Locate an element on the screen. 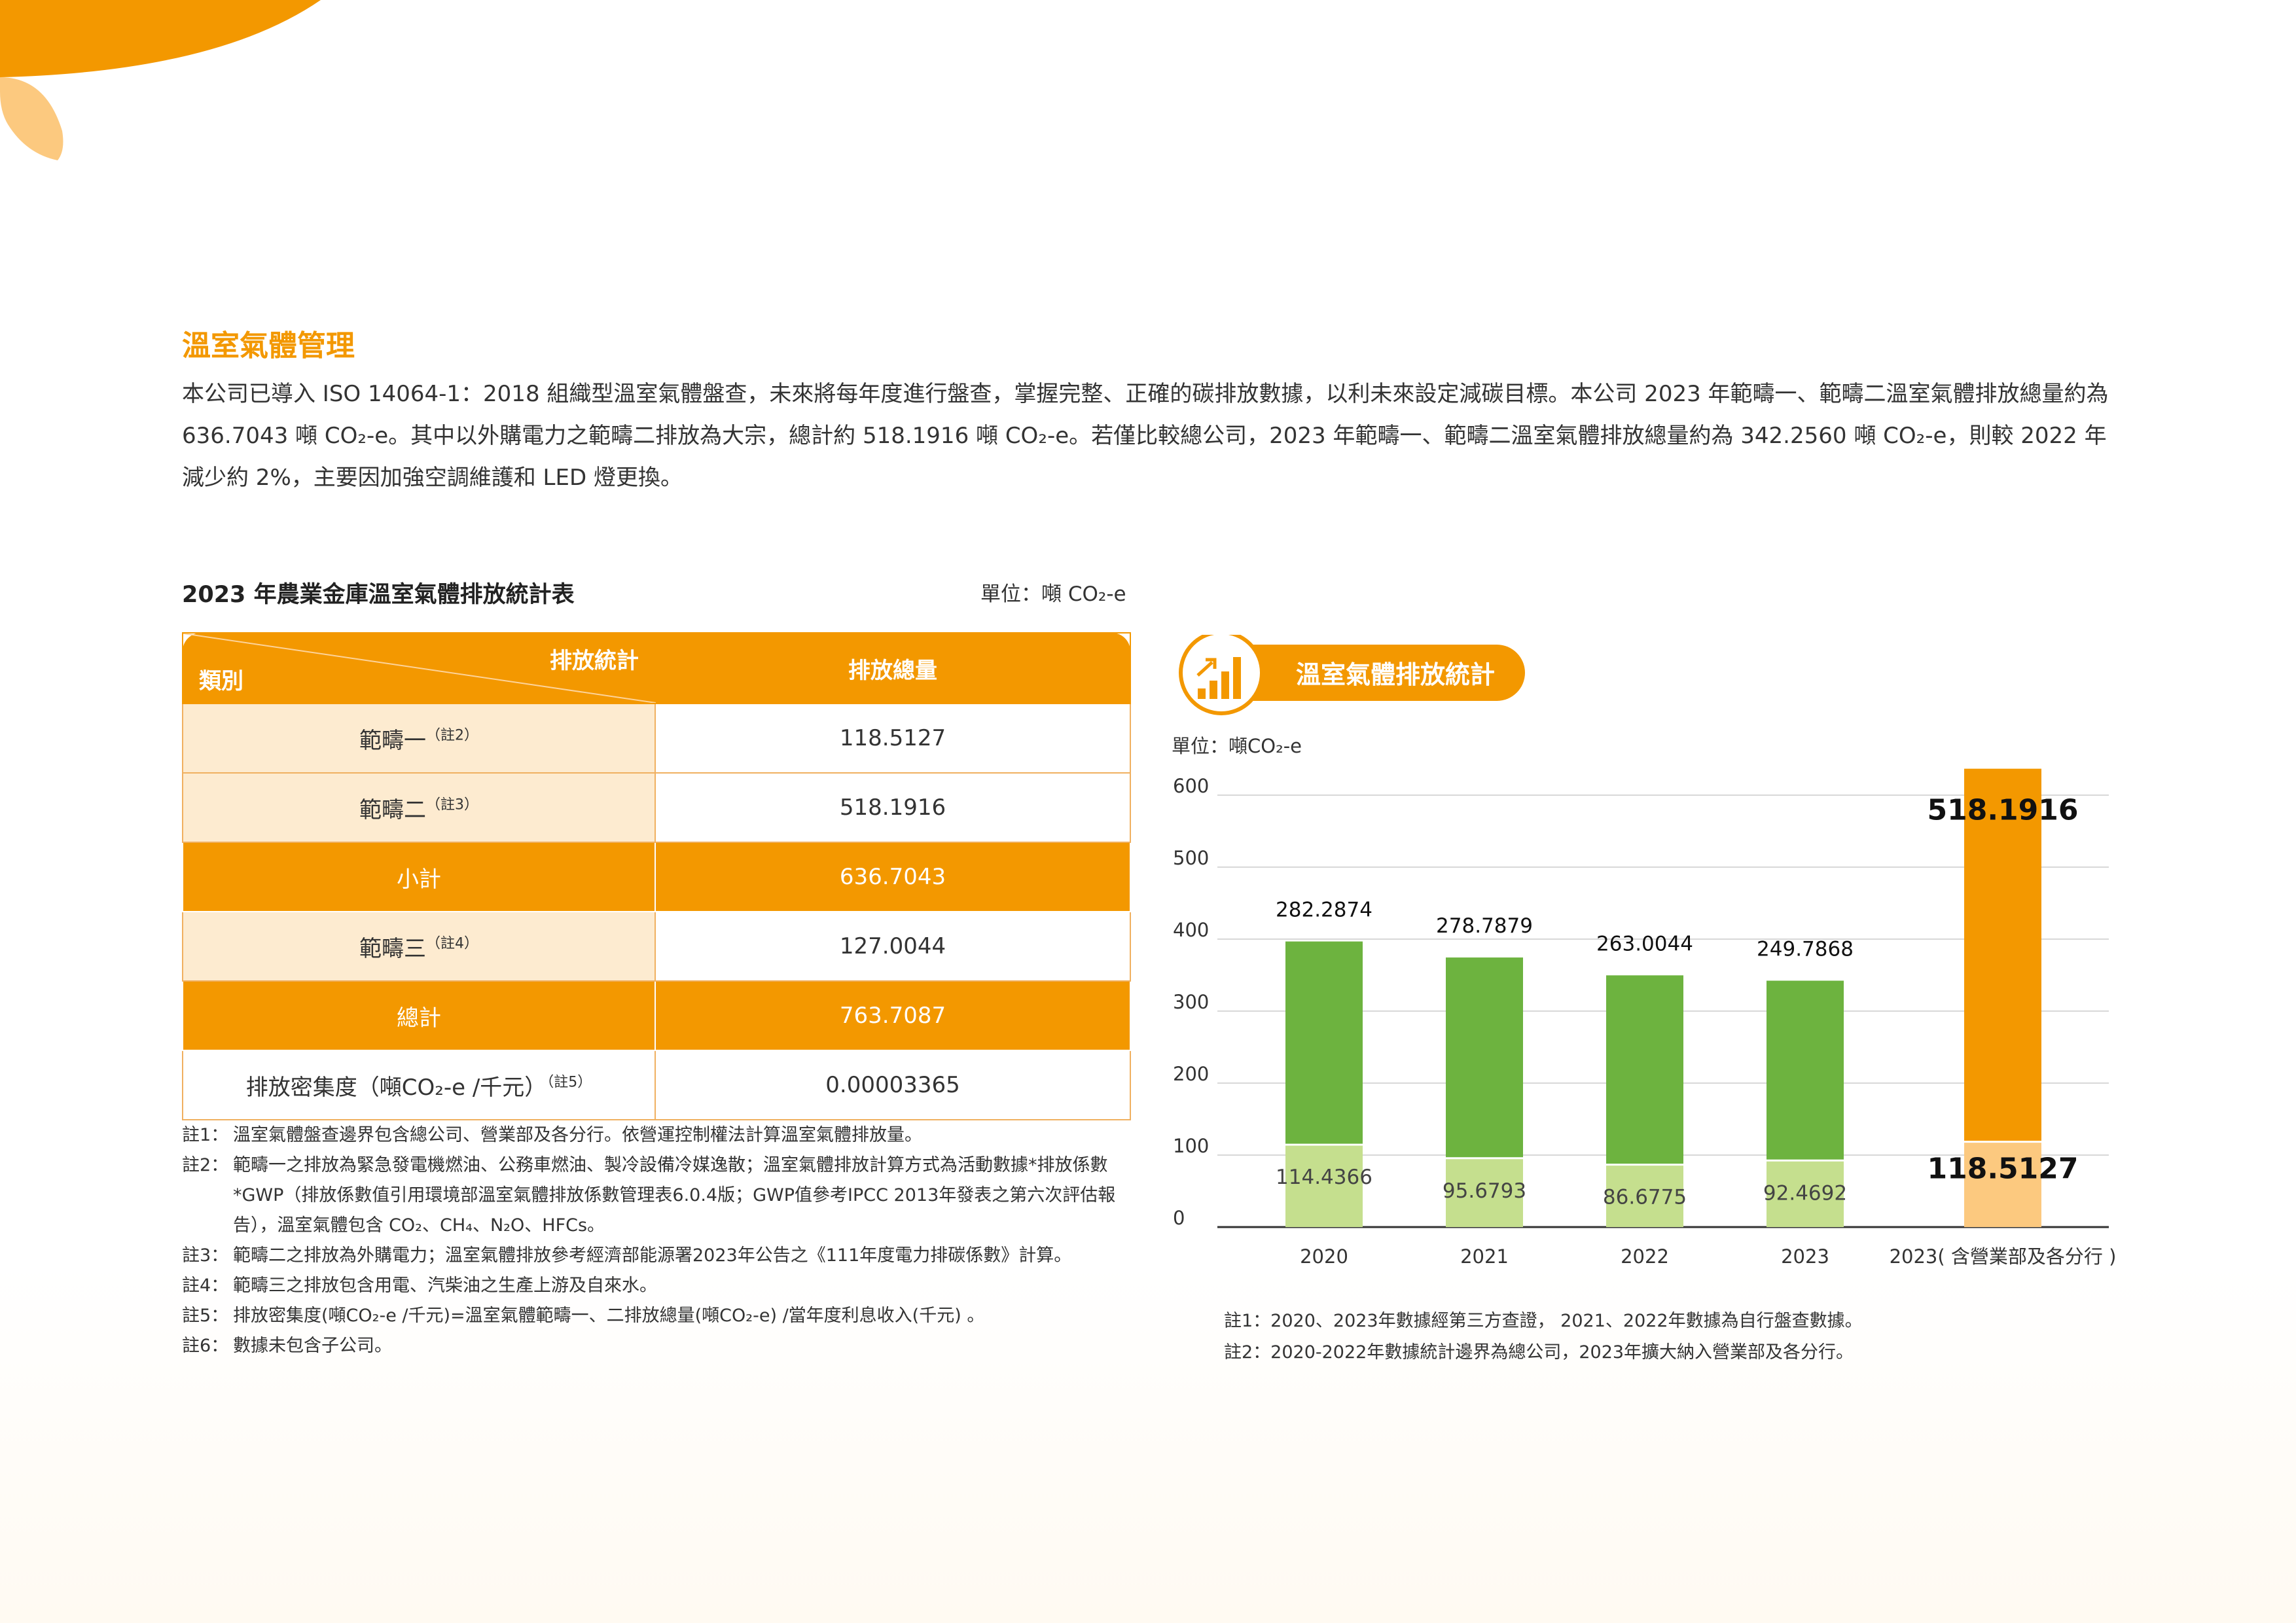 The image size is (2296, 1623). y-tick-label: 500 is located at coordinates (1191, 858).